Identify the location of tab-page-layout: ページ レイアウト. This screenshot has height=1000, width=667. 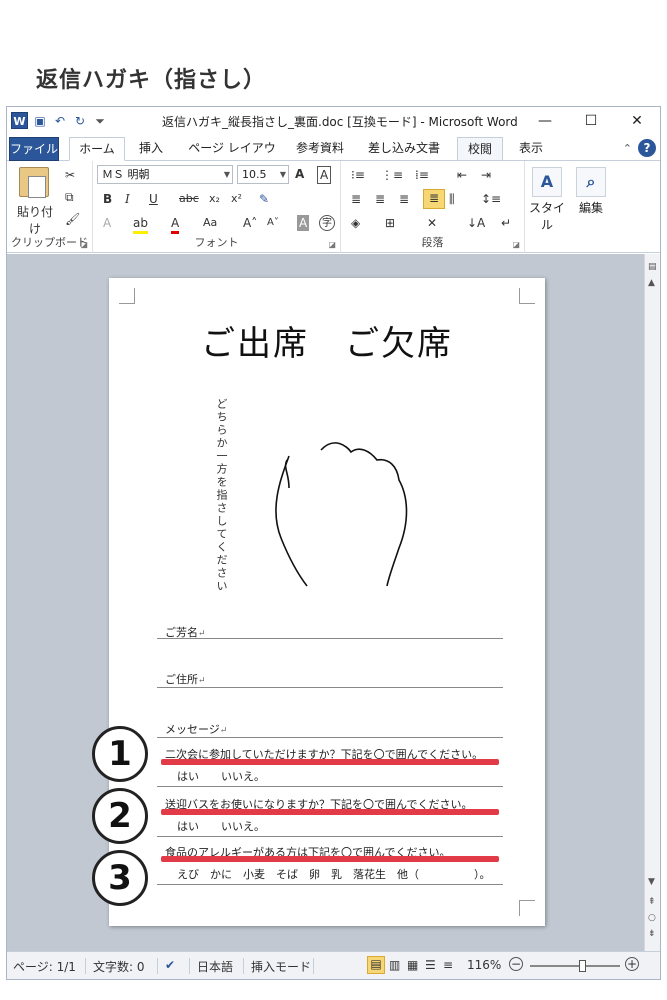
(232, 157).